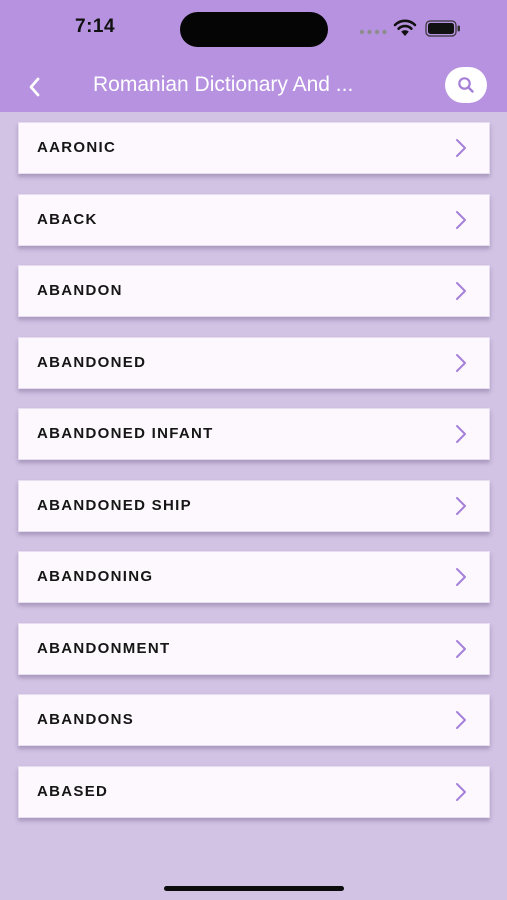 This screenshot has height=900, width=507. I want to click on word-label: ABANDONED, so click(92, 362).